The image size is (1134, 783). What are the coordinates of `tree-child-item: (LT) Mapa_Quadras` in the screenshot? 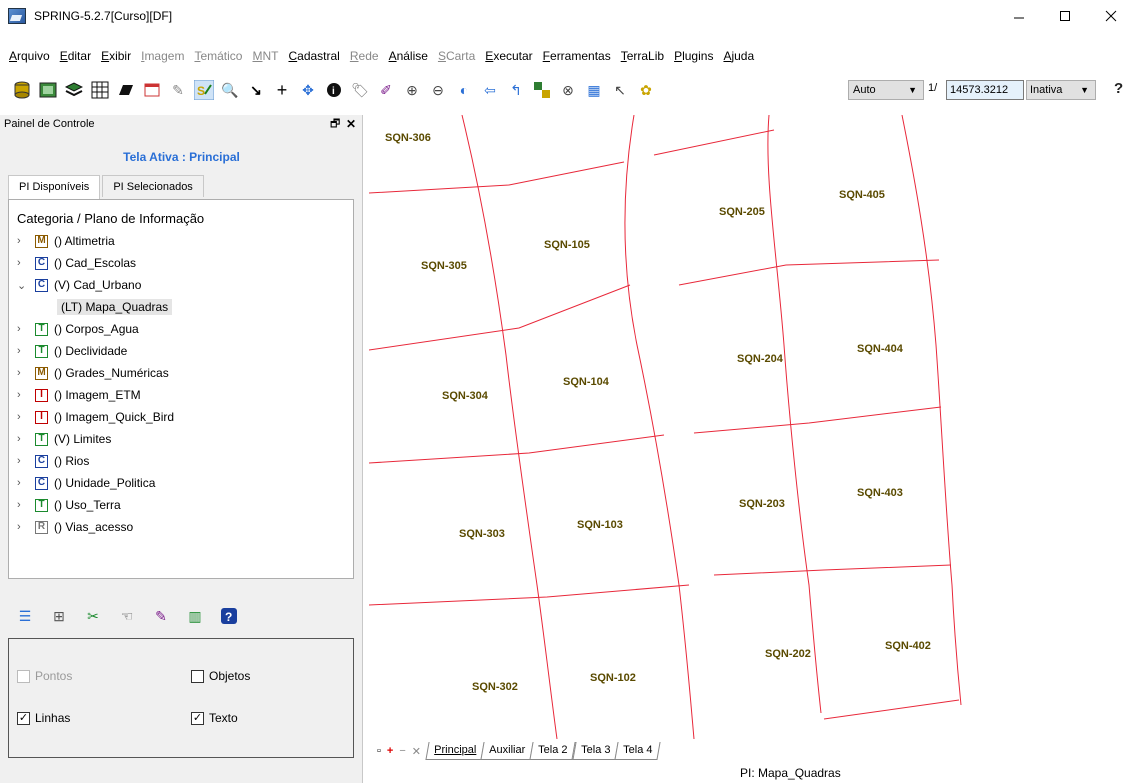 It's located at (185, 307).